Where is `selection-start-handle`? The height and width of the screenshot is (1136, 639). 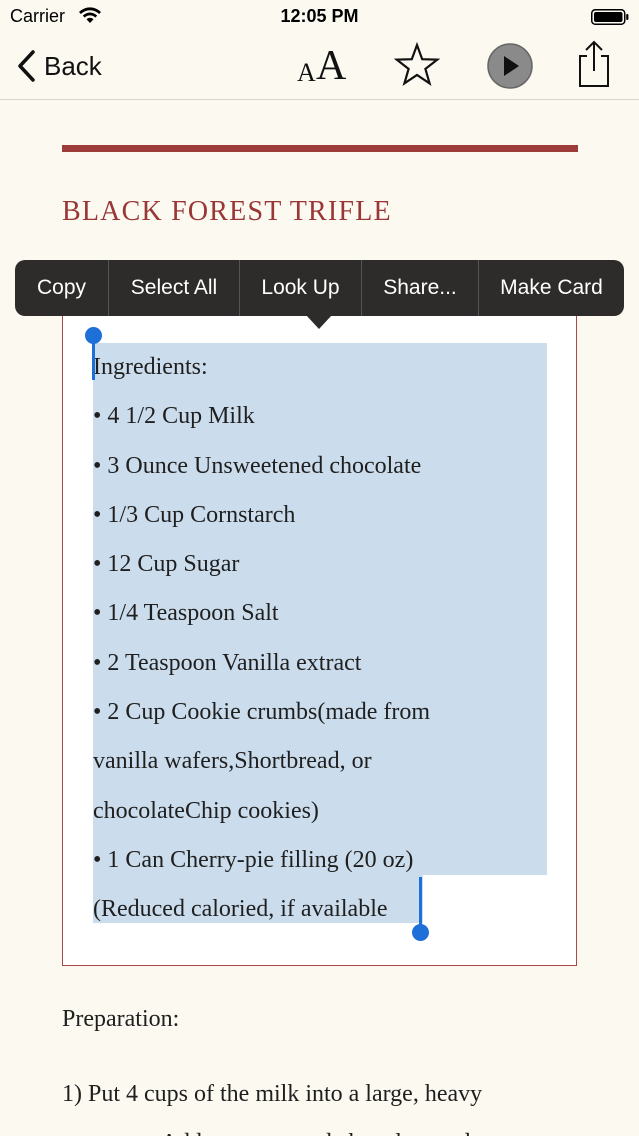 selection-start-handle is located at coordinates (93, 360).